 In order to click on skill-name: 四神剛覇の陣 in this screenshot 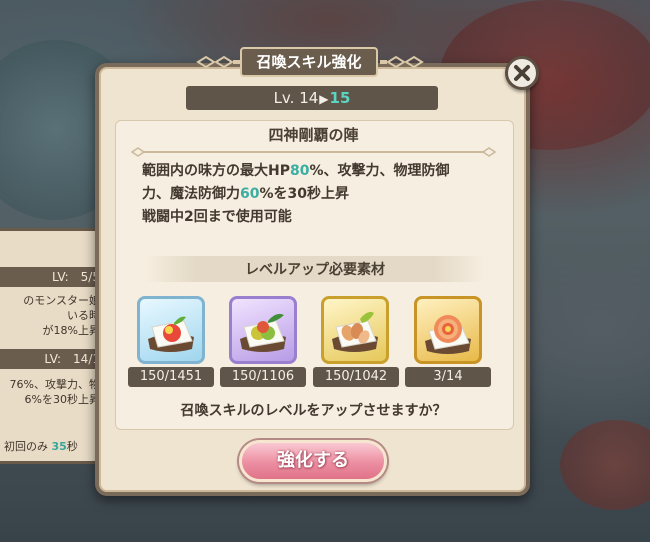, I will do `click(313, 135)`.